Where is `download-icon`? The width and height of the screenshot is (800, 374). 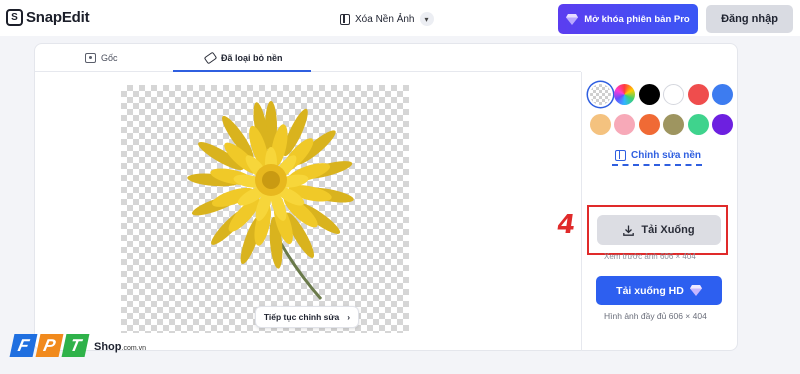 download-icon is located at coordinates (629, 230).